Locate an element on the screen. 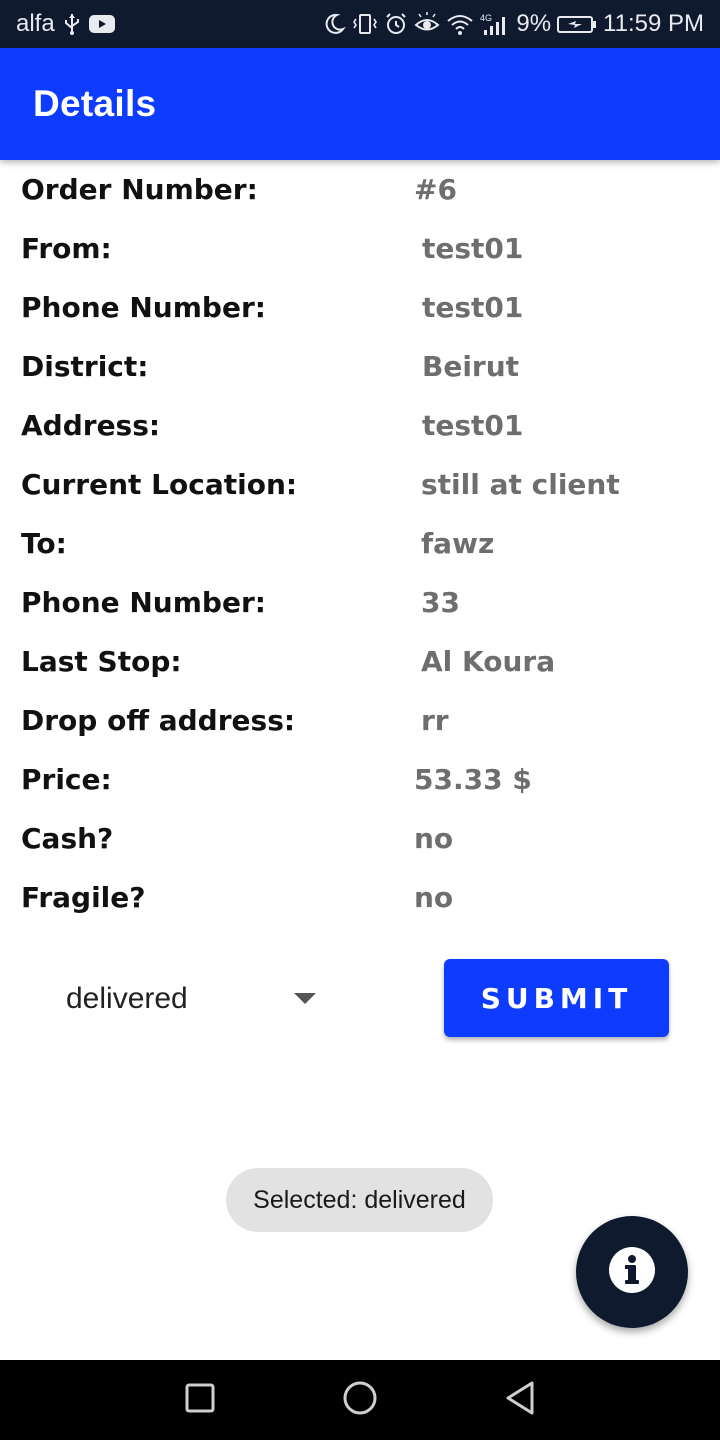 The image size is (720, 1440). detail-row-to: To: fawz is located at coordinates (360, 543).